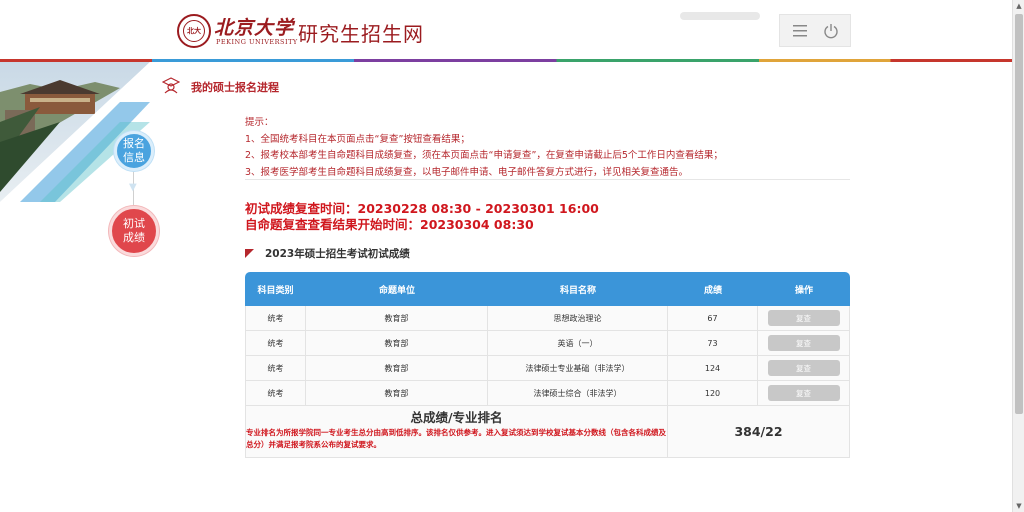 The width and height of the screenshot is (1024, 512). What do you see at coordinates (713, 368) in the screenshot?
I see `cell-score: 124` at bounding box center [713, 368].